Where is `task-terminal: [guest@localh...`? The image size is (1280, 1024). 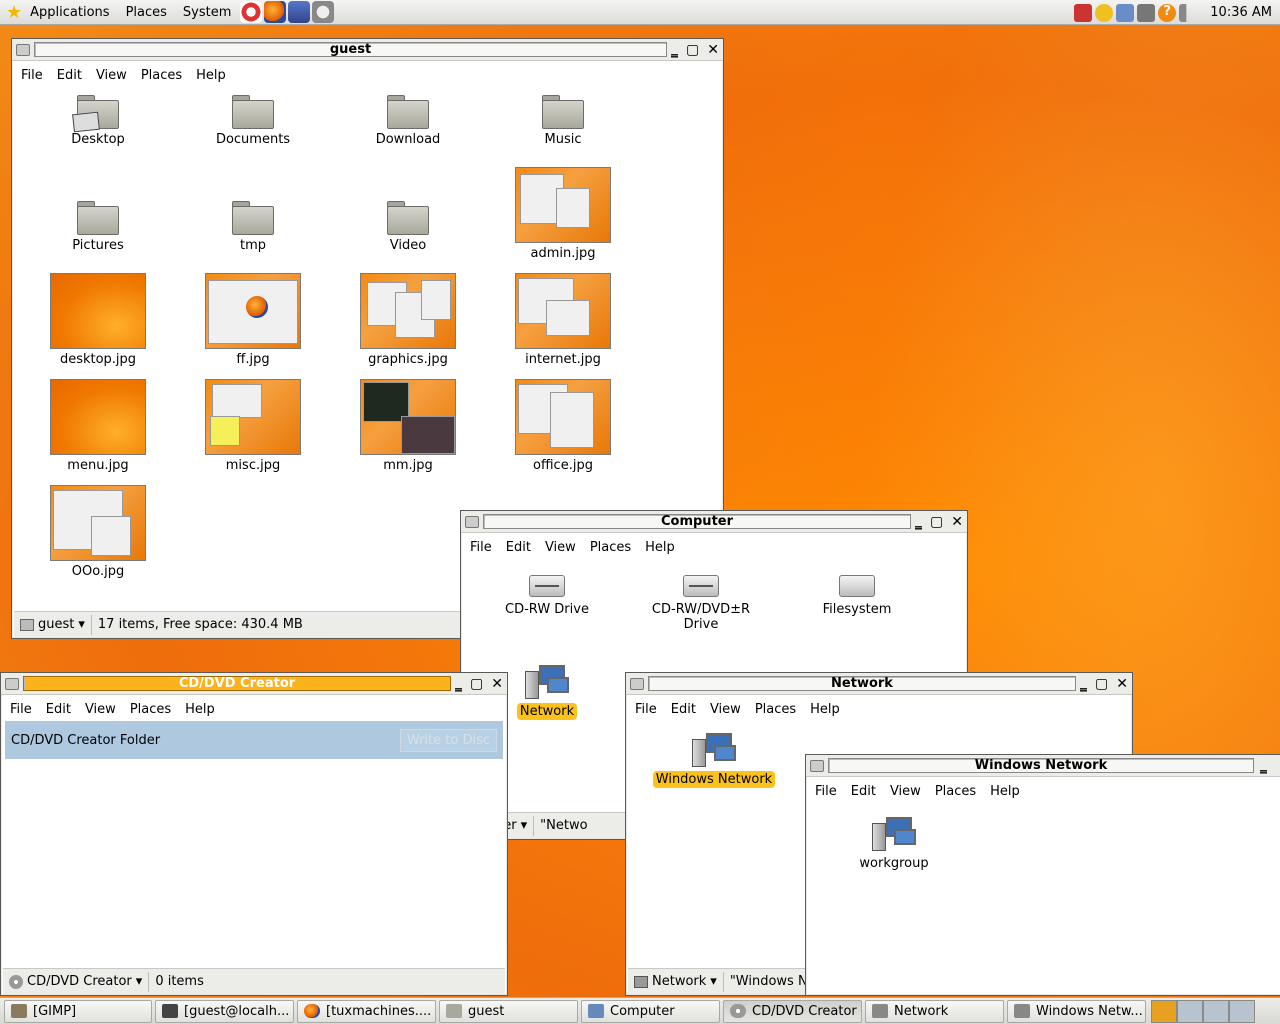 task-terminal: [guest@localh... is located at coordinates (224, 1011).